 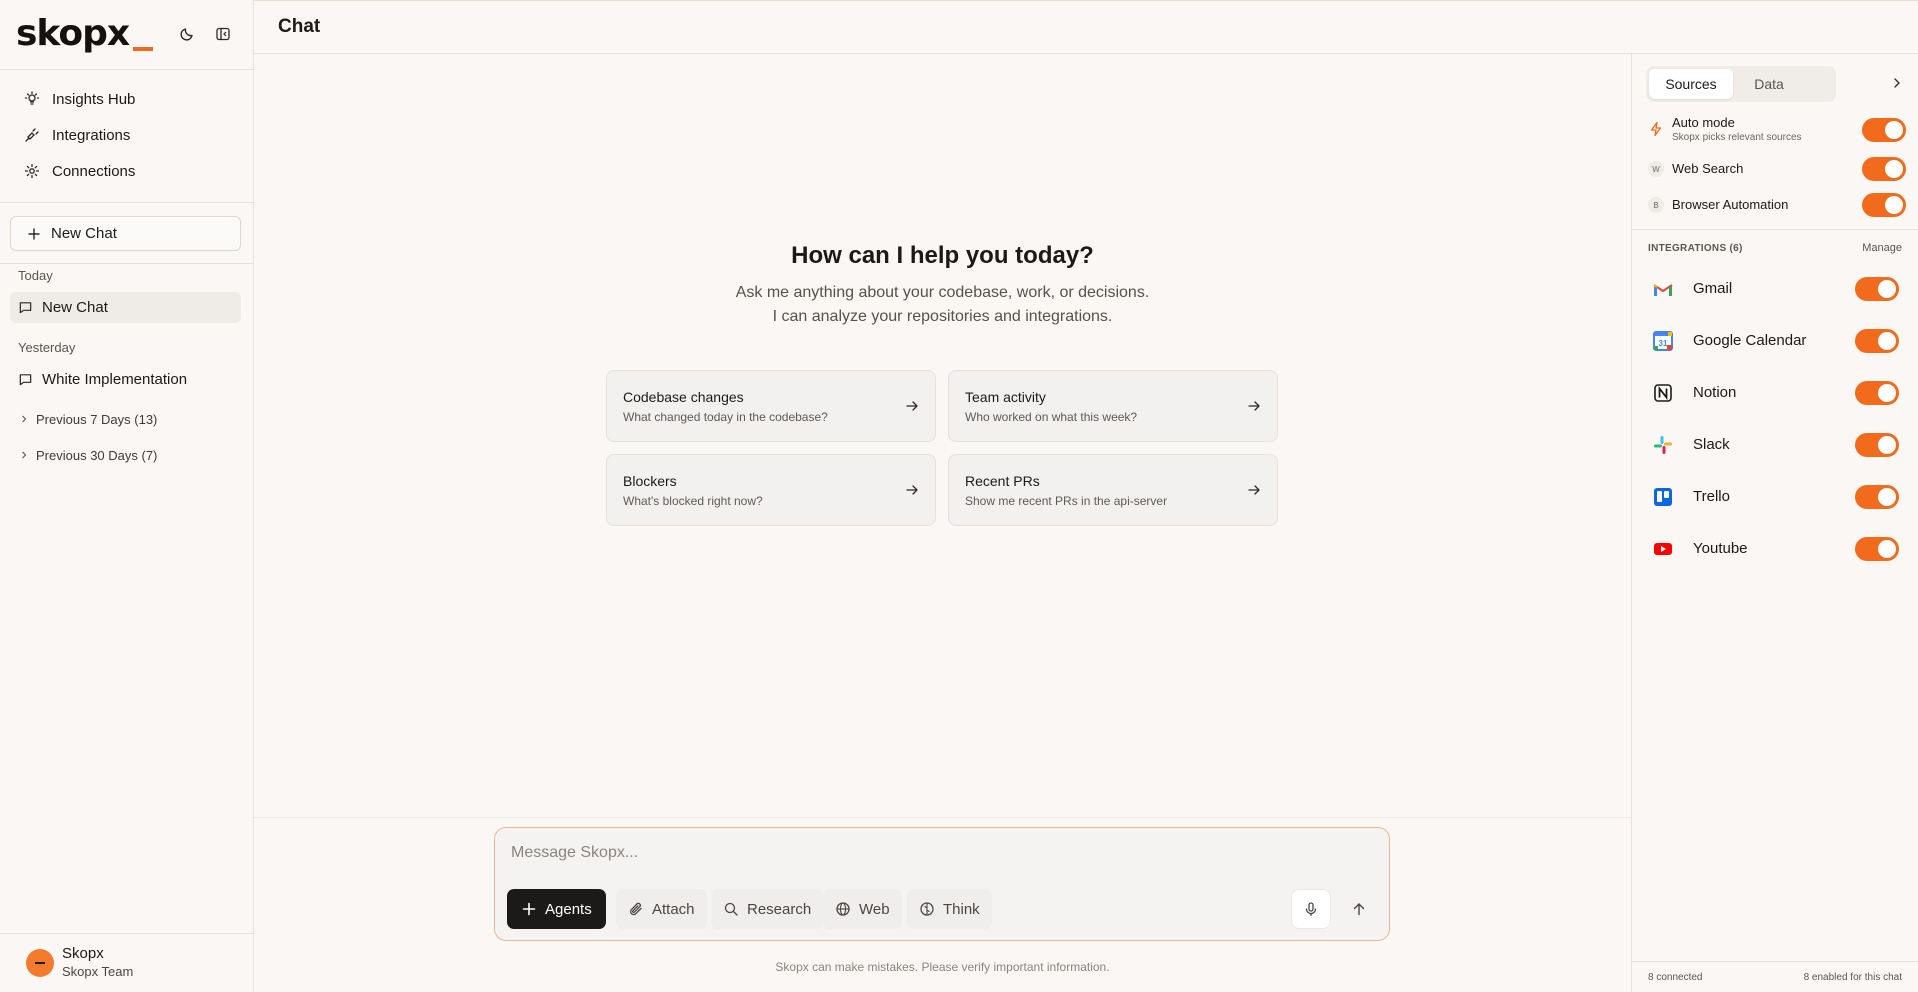 I want to click on arrow-up-icon, so click(x=1359, y=909).